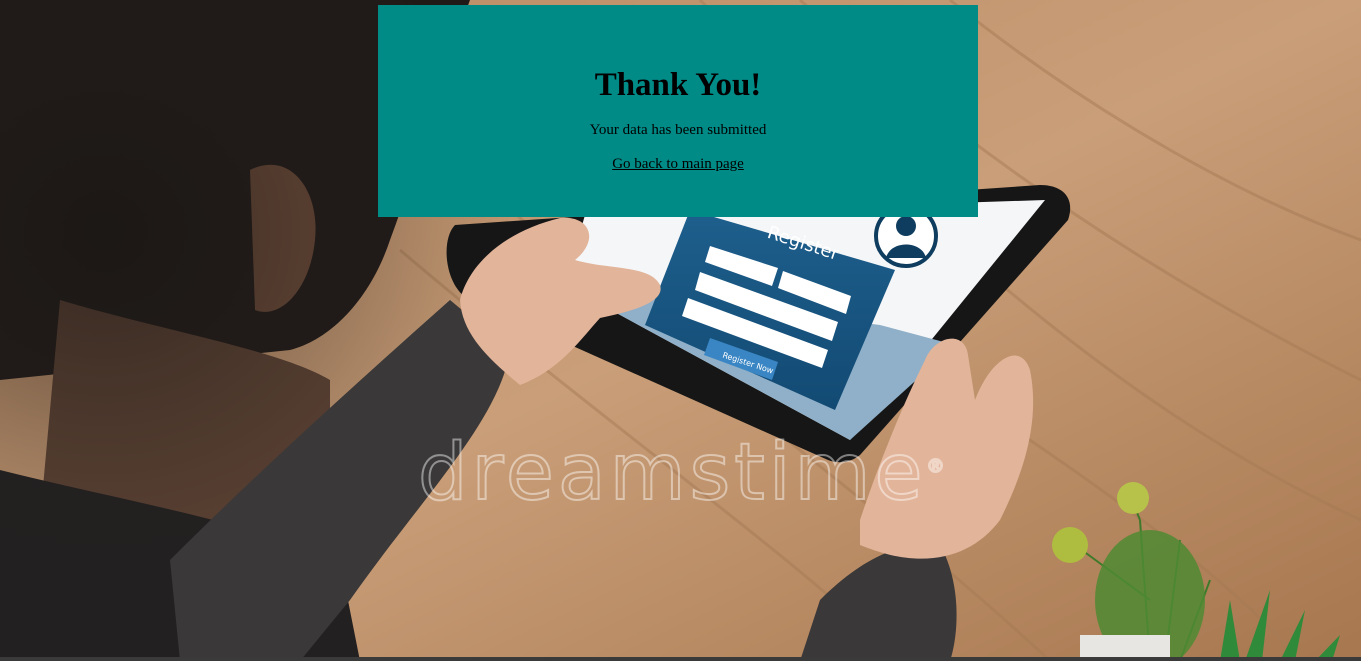 This screenshot has height=661, width=1361. Describe the element at coordinates (672, 473) in the screenshot. I see `watermark-text: dreamstime` at that location.